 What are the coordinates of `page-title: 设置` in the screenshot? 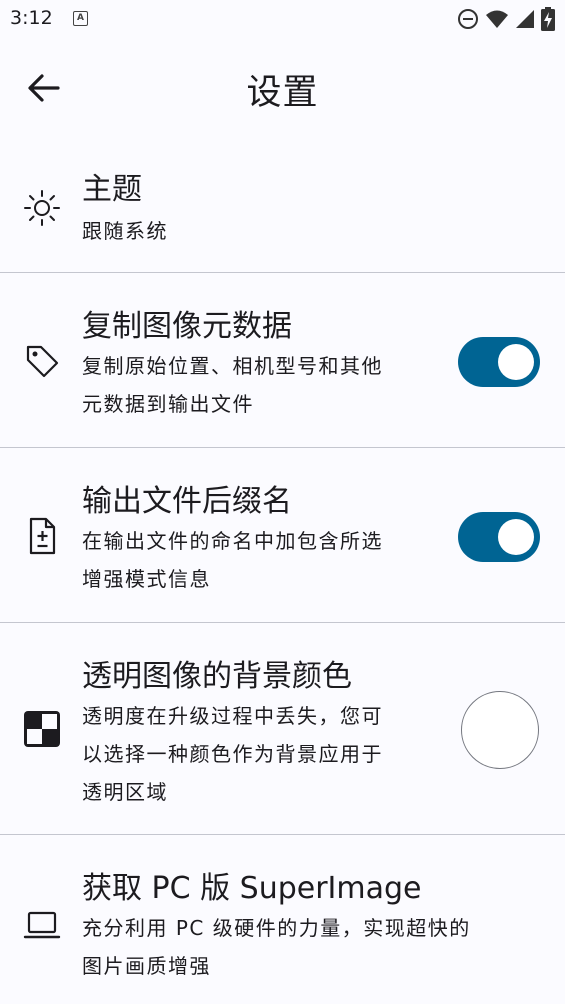 It's located at (282, 93).